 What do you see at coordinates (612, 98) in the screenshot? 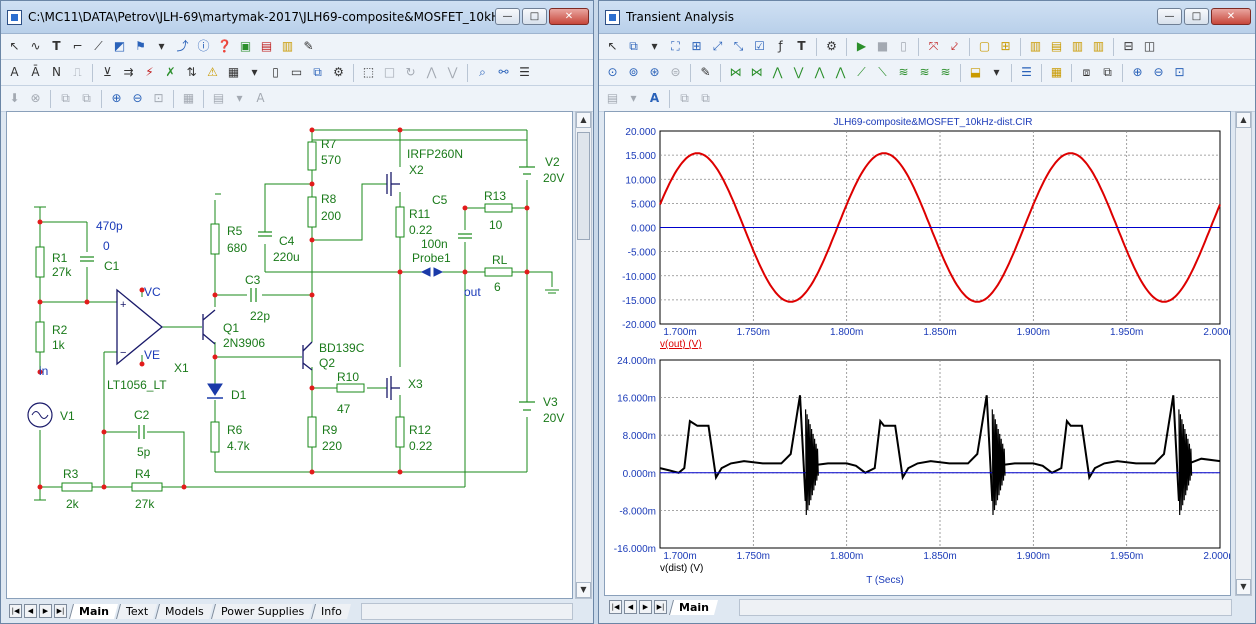
I see `grid-options-icon: ▤` at bounding box center [612, 98].